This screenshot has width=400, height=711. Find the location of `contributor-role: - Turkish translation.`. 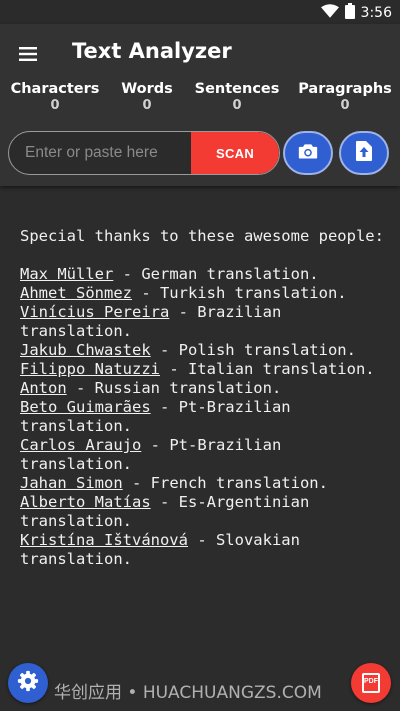

contributor-role: - Turkish translation. is located at coordinates (239, 293).